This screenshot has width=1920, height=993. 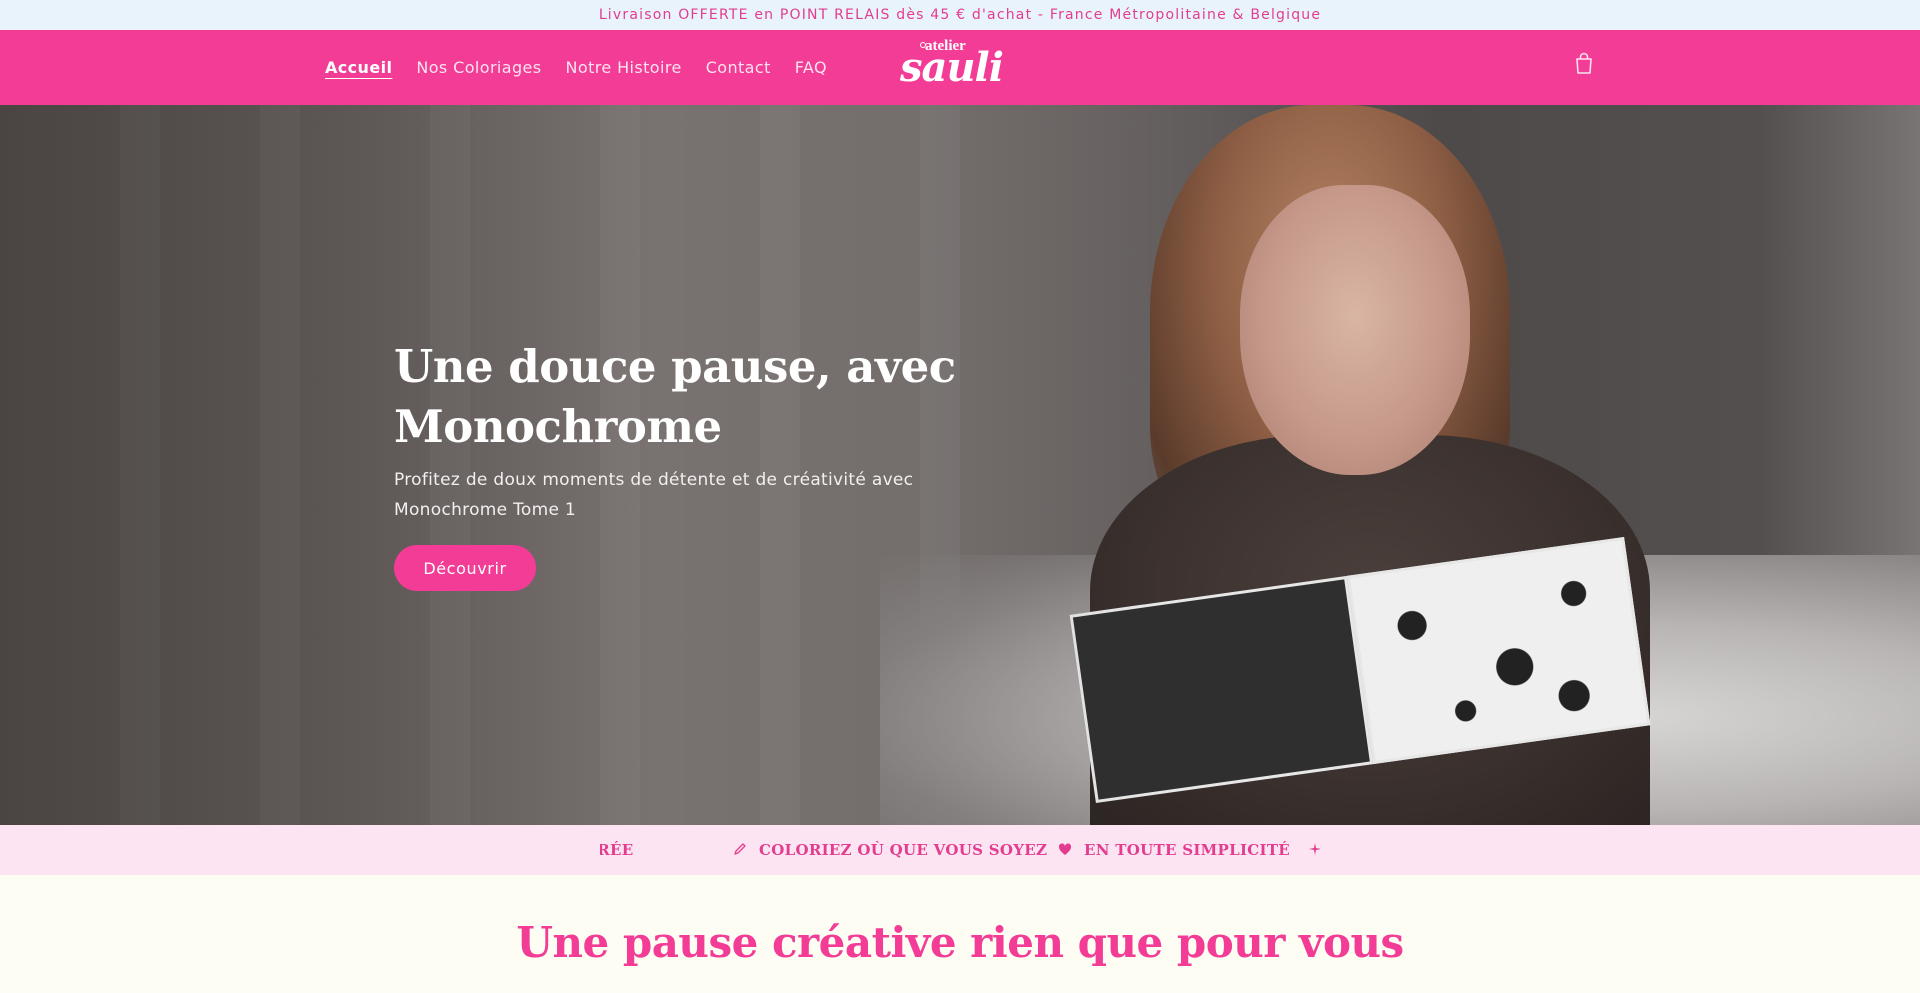 I want to click on marquee-item: ASSURÉE, so click(x=617, y=850).